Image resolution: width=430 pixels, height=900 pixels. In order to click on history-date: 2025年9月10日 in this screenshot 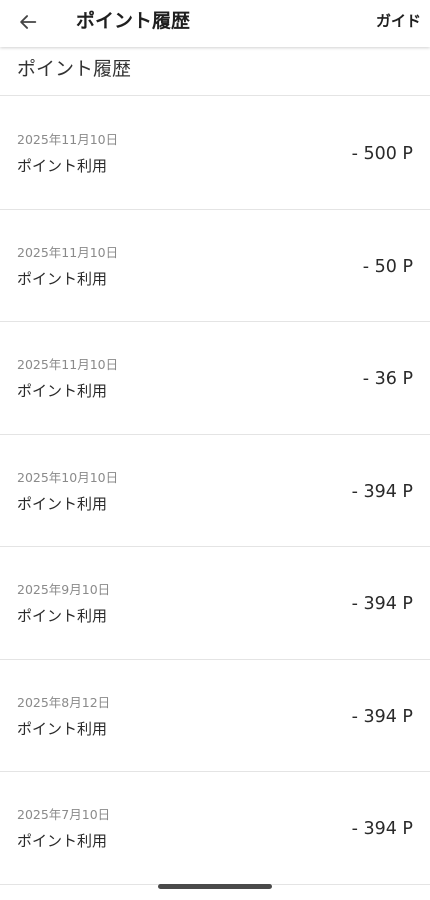, I will do `click(64, 589)`.